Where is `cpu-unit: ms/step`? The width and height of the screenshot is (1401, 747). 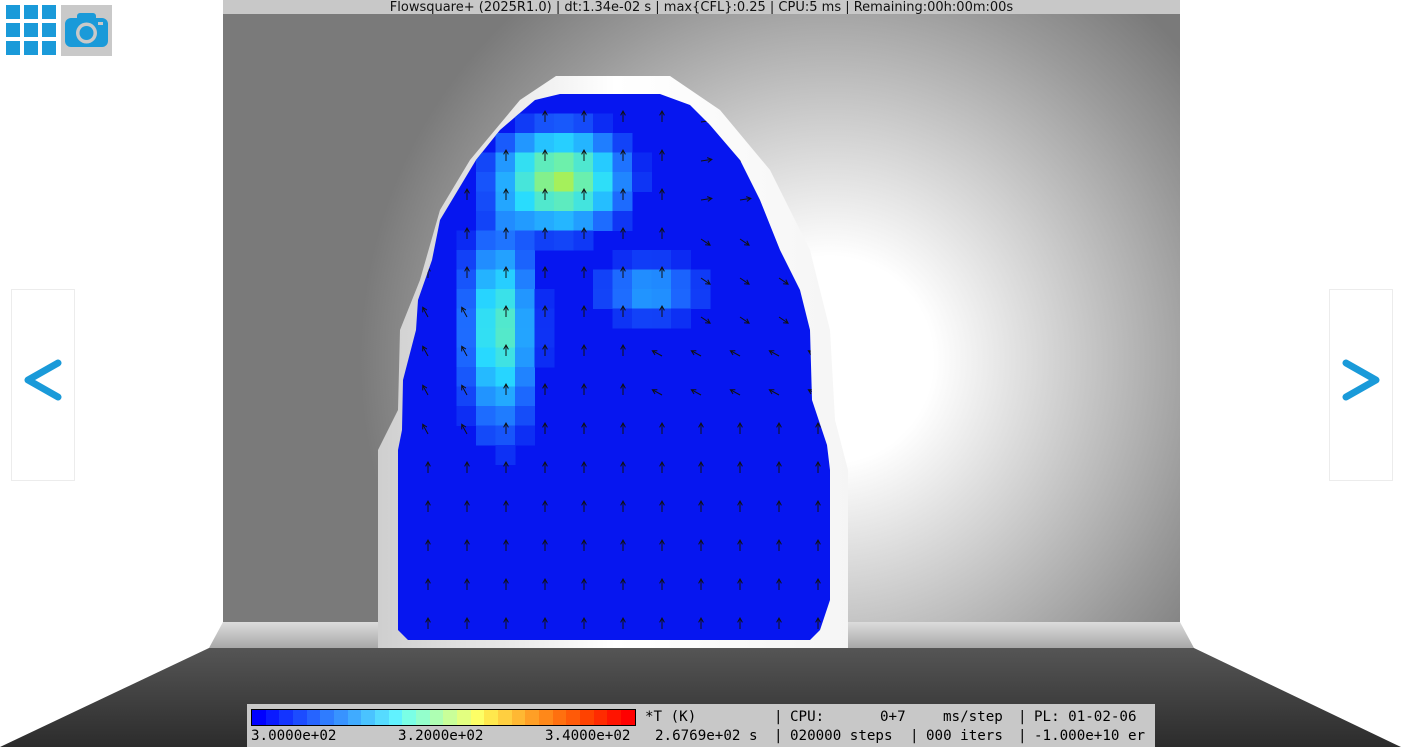 cpu-unit: ms/step is located at coordinates (973, 717).